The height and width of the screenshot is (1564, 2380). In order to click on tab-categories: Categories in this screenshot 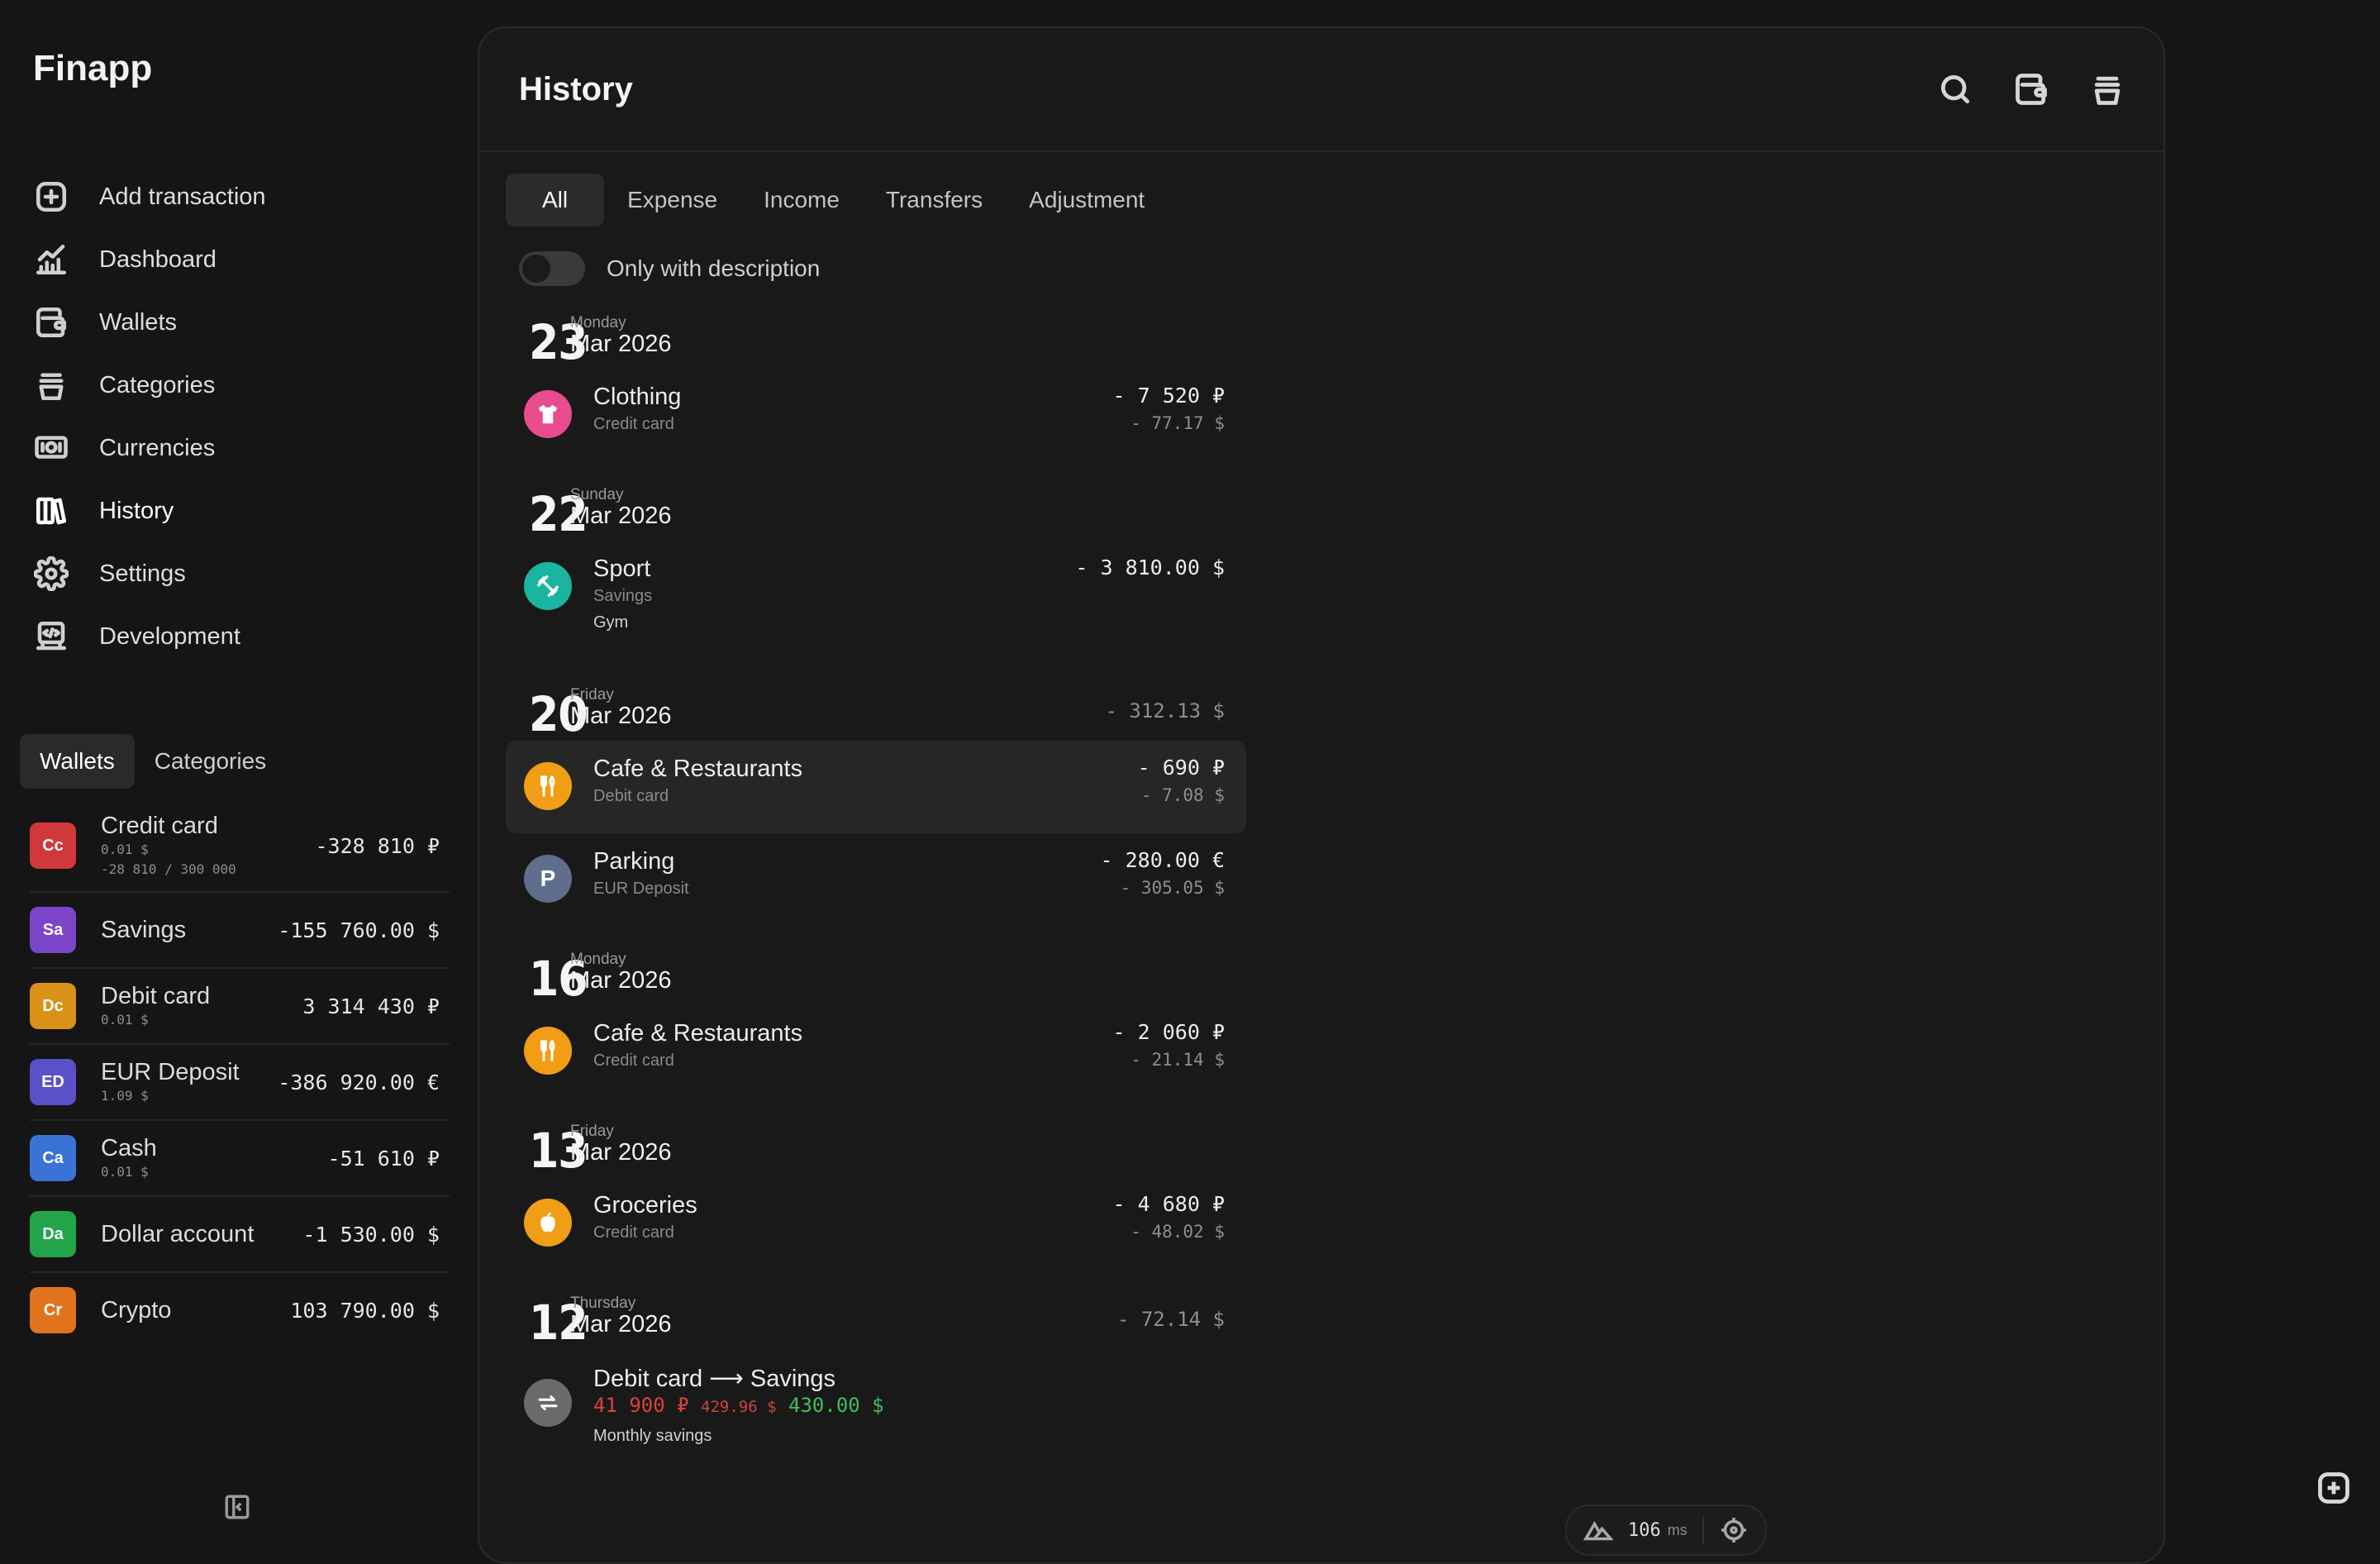, I will do `click(210, 761)`.